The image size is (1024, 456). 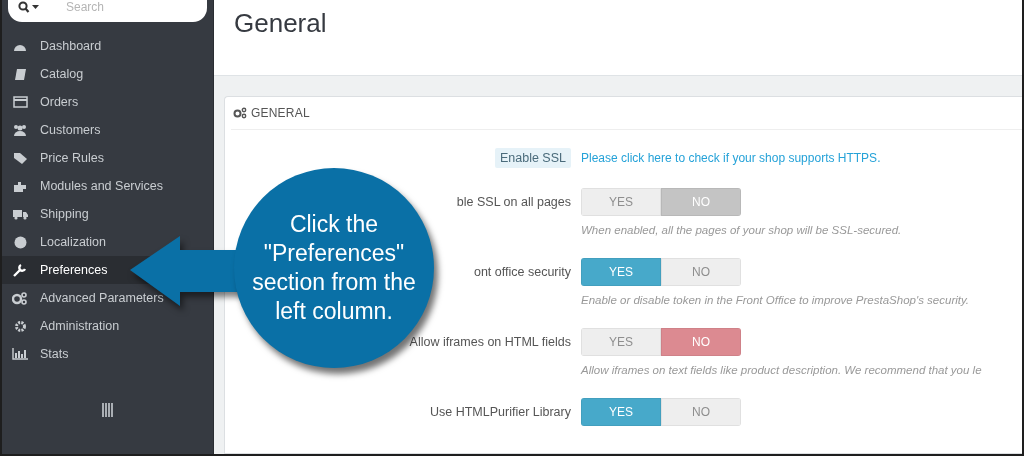 What do you see at coordinates (776, 300) in the screenshot?
I see `help-text: Enable or disable token in the Front Office to improve PrestaShop's security.` at bounding box center [776, 300].